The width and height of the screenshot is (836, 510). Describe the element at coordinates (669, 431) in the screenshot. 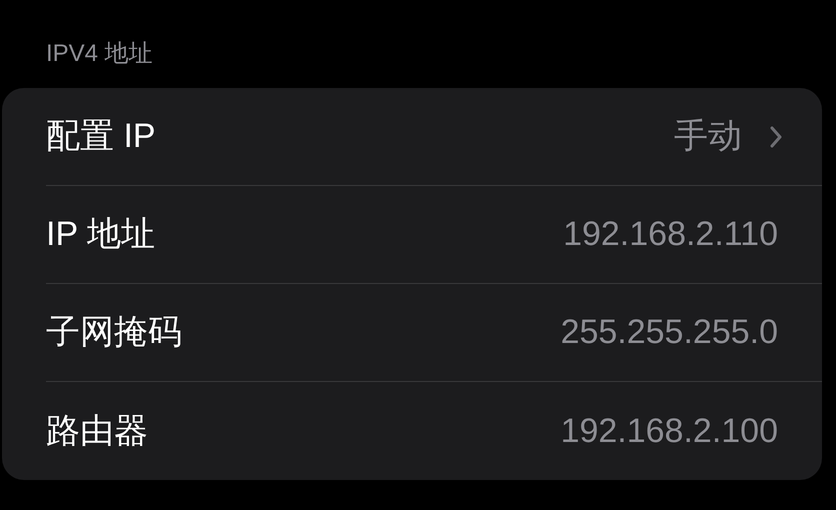

I see `row-value: 192.168.2.100` at that location.